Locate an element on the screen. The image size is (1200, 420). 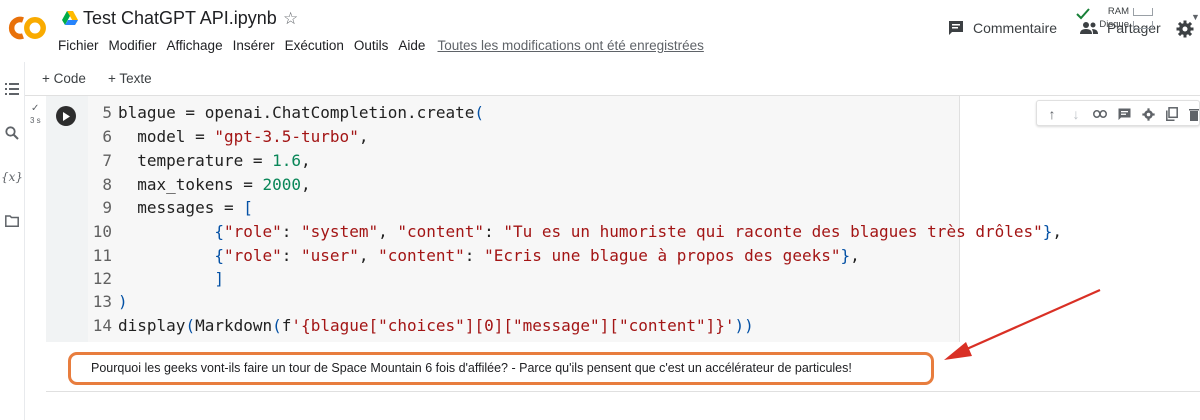
run-cell-button is located at coordinates (66, 116).